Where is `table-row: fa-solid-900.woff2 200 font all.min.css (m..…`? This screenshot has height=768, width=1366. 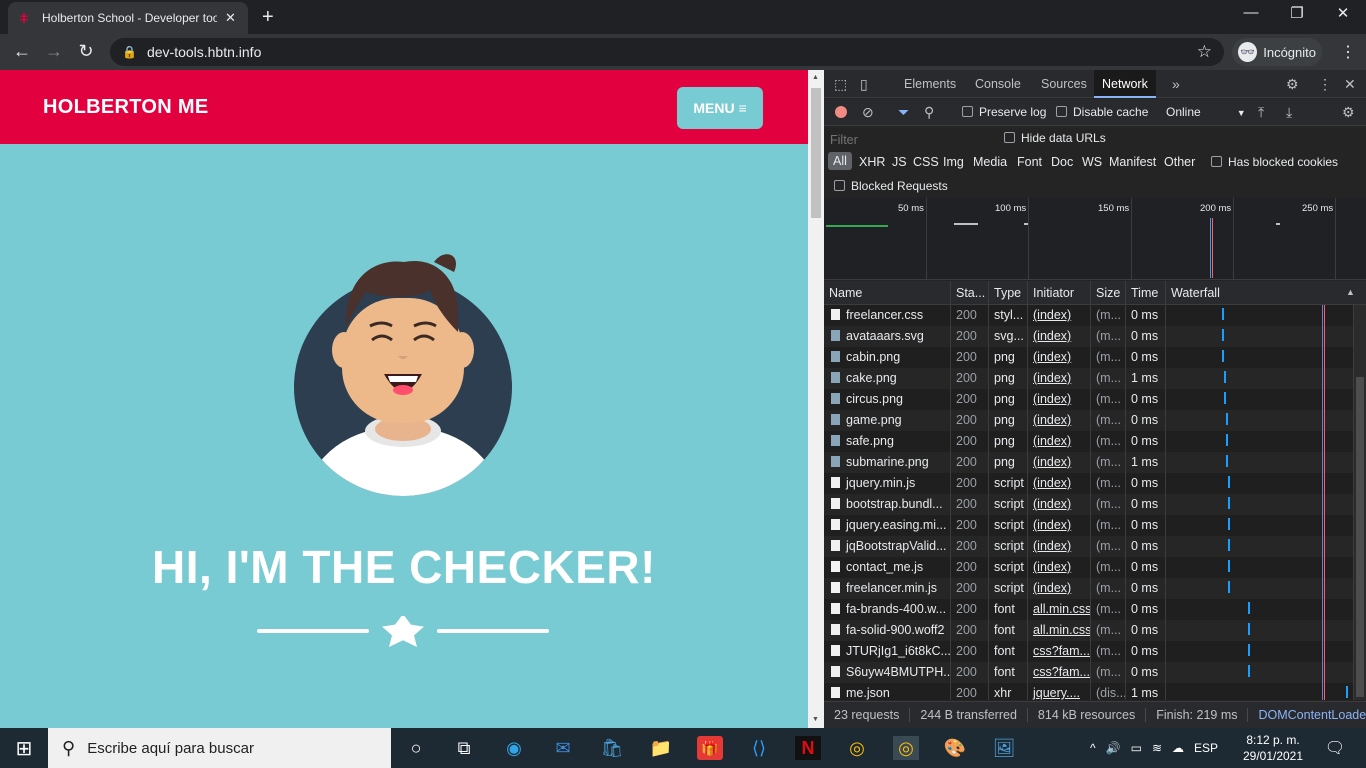 table-row: fa-solid-900.woff2 200 font all.min.css (m..… is located at coordinates (1089, 630).